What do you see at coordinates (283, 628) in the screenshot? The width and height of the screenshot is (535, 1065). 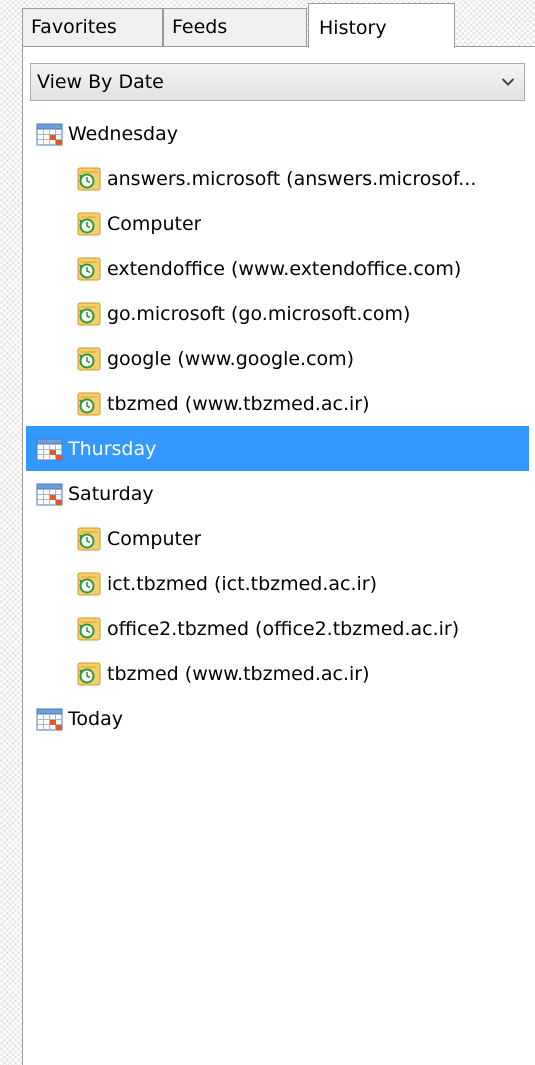 I see `history-site-label: office2.tbzmed (office2.tbzmed.ac.ir)` at bounding box center [283, 628].